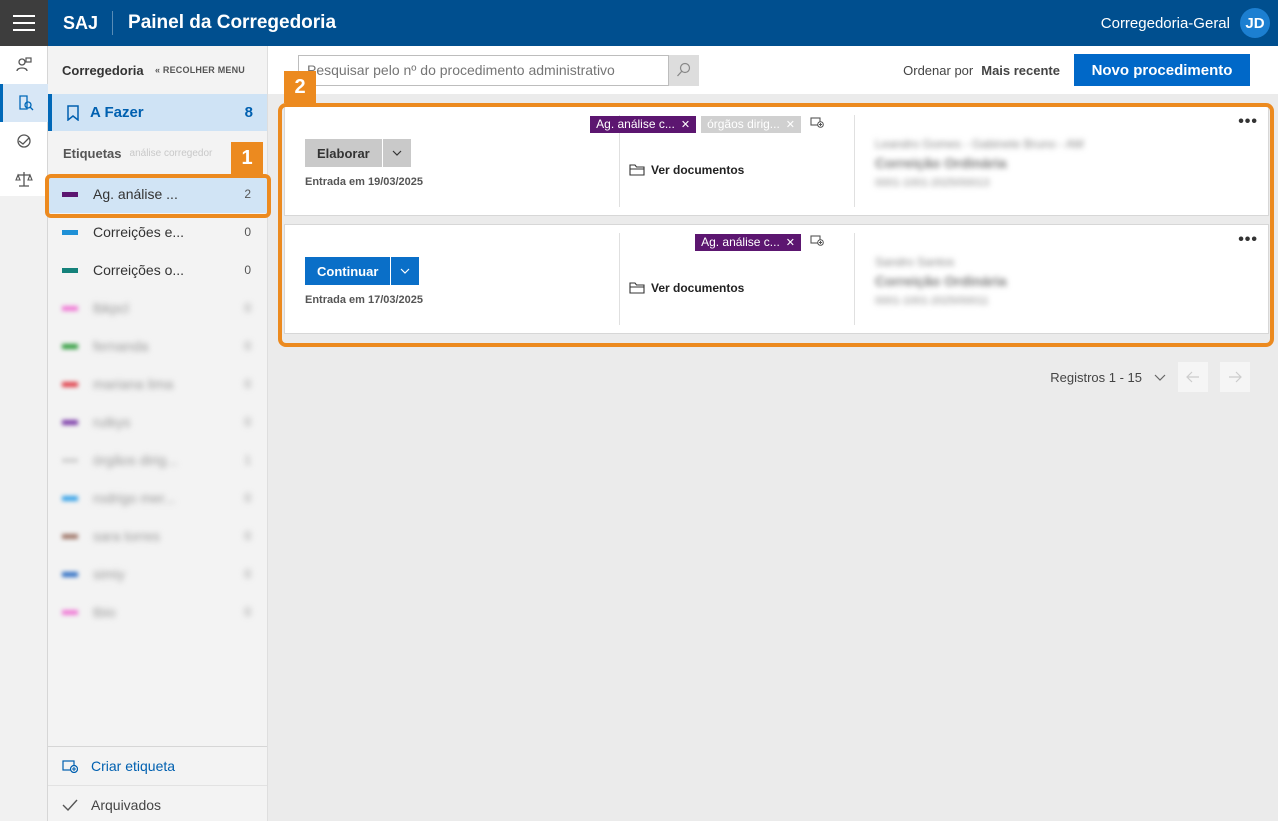 Image resolution: width=1278 pixels, height=821 pixels. Describe the element at coordinates (23, 508) in the screenshot. I see `rail-filler` at that location.